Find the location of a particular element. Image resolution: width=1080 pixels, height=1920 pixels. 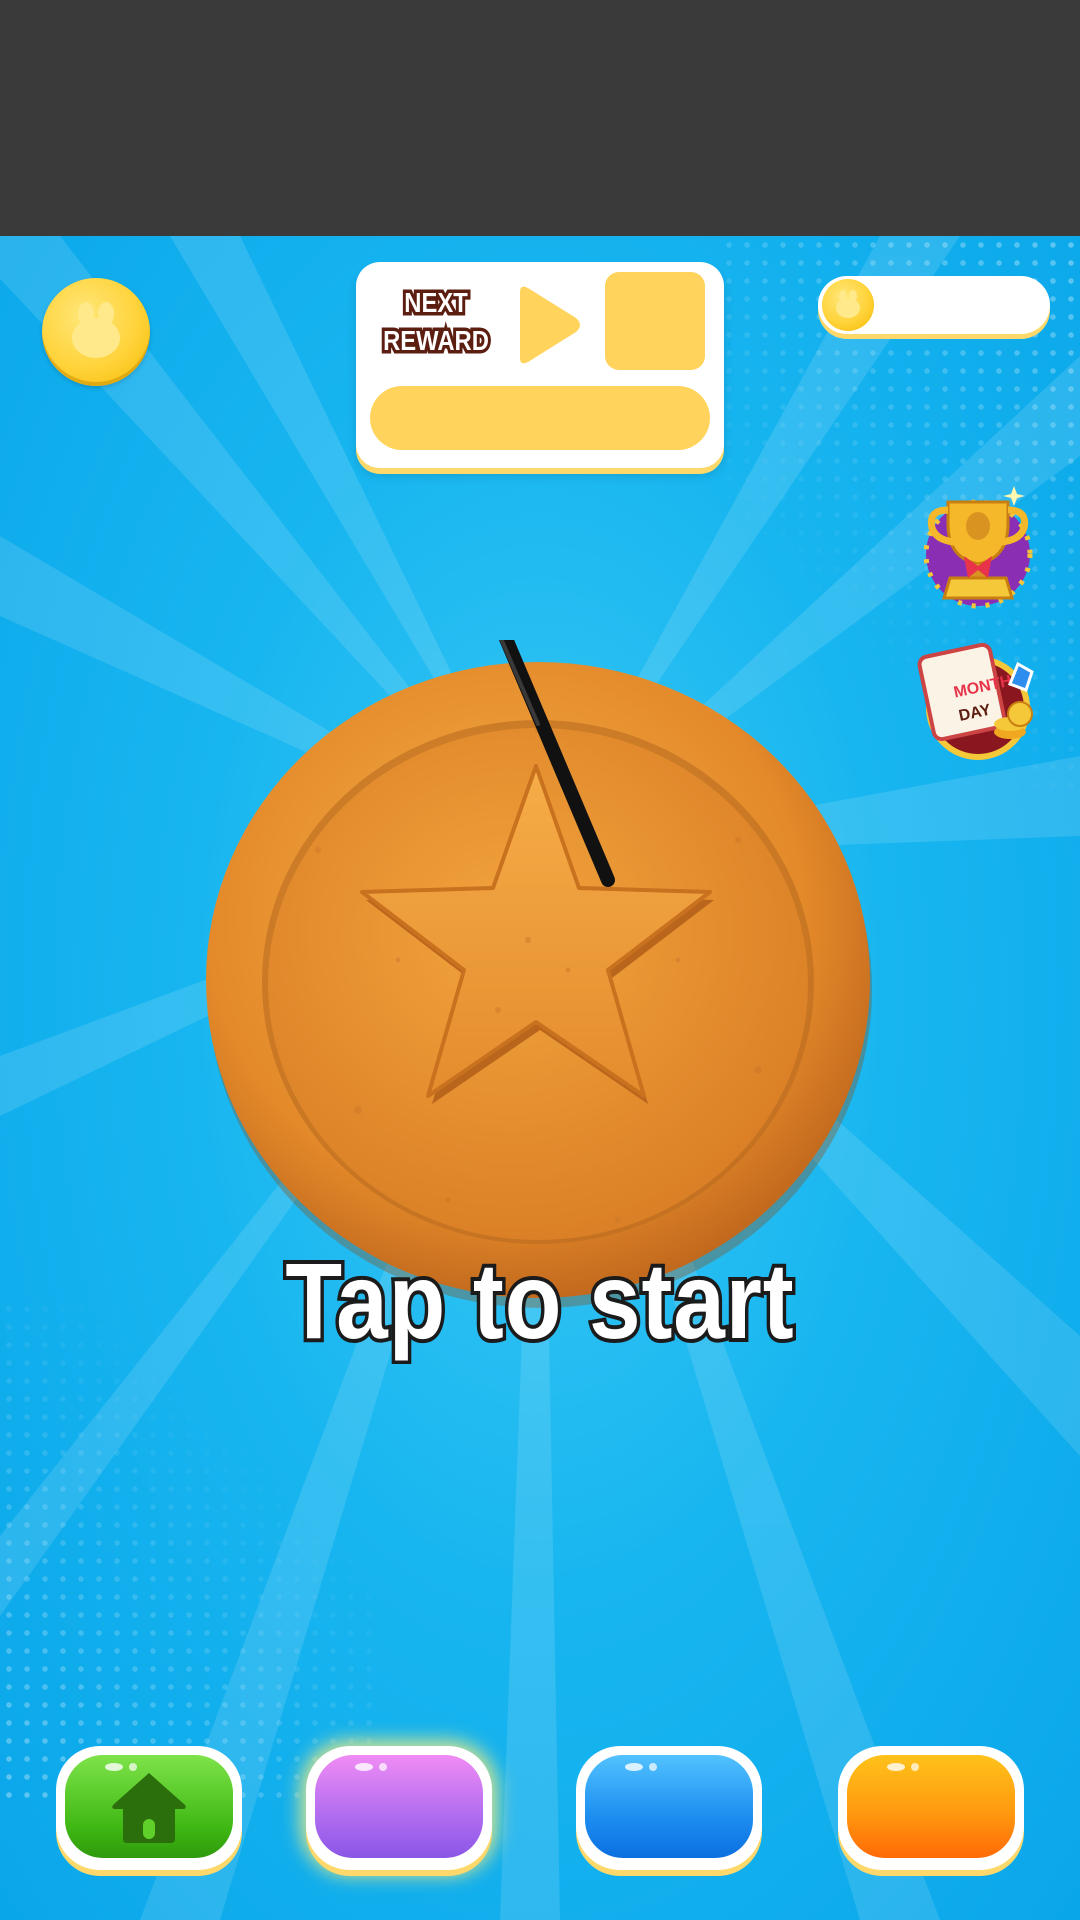

reward-progress-bar is located at coordinates (540, 418).